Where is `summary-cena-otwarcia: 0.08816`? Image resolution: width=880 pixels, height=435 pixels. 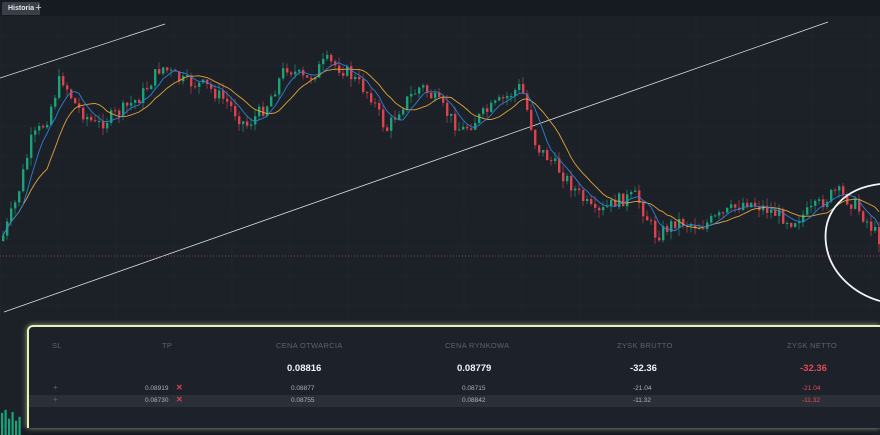 summary-cena-otwarcia: 0.08816 is located at coordinates (304, 368).